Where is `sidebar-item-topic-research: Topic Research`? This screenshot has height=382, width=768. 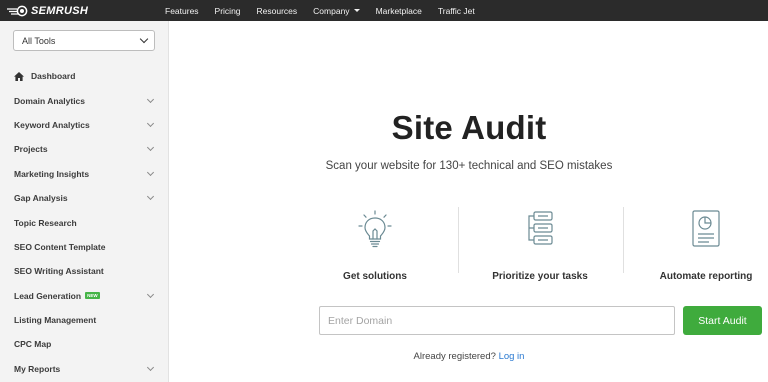
sidebar-item-topic-research: Topic Research is located at coordinates (84, 222).